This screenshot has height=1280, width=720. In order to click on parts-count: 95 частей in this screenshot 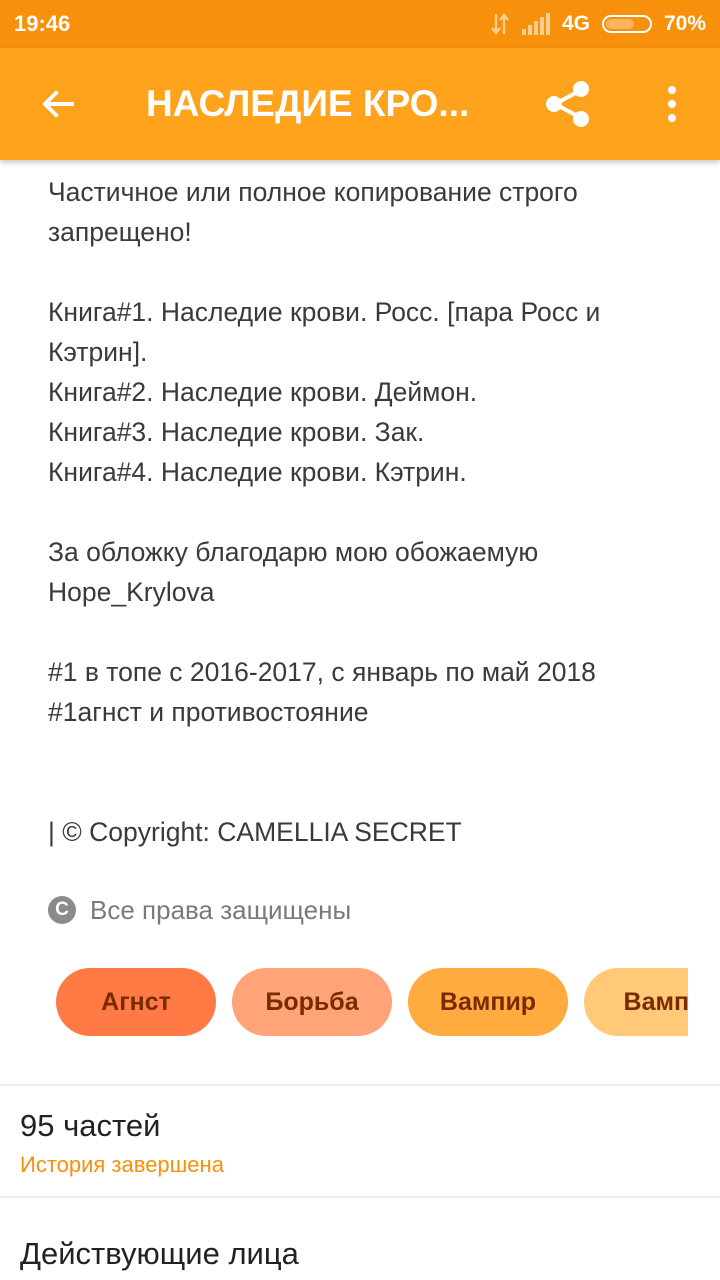, I will do `click(90, 1126)`.